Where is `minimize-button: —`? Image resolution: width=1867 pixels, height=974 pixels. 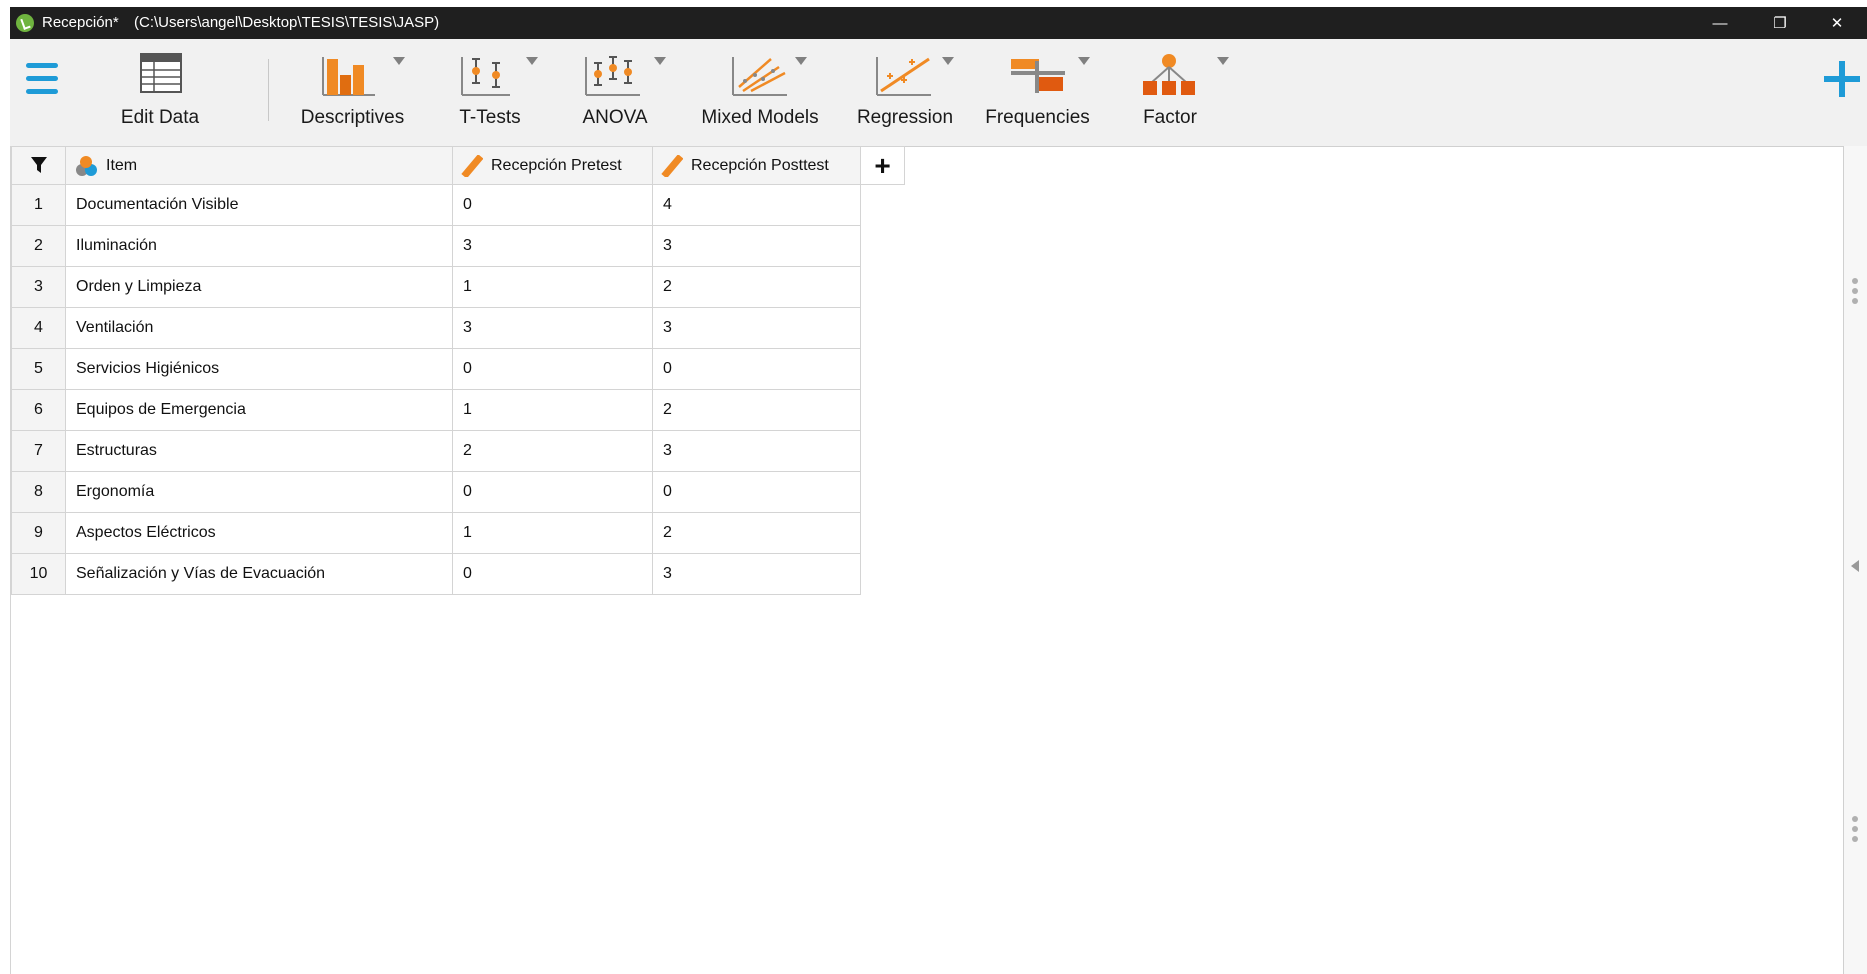
minimize-button: — is located at coordinates (1720, 23).